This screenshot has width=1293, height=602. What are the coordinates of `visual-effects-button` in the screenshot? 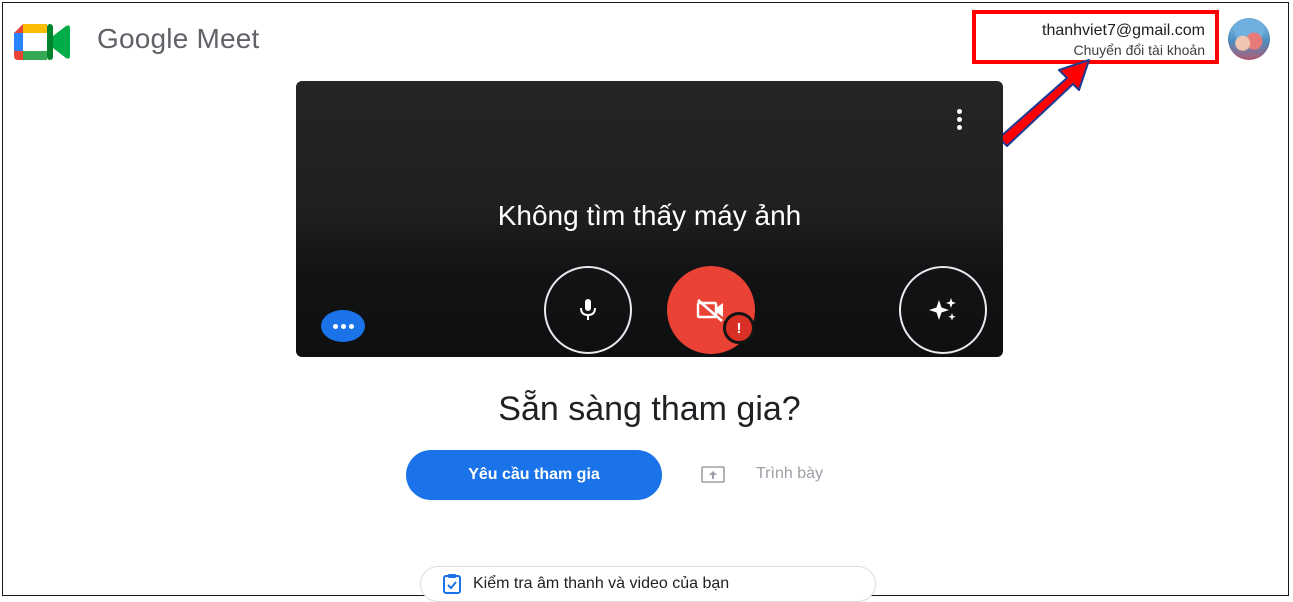 It's located at (943, 310).